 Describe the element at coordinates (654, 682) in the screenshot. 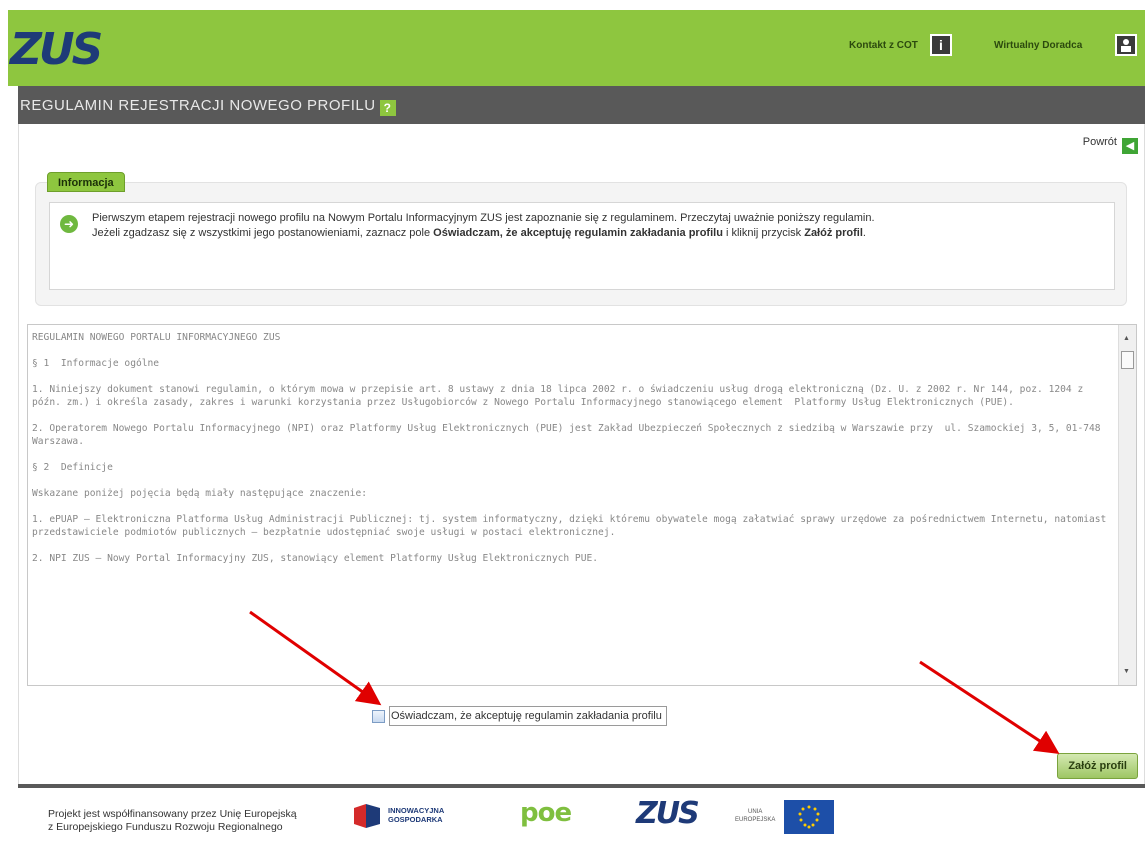

I see `annotation-arrows` at that location.